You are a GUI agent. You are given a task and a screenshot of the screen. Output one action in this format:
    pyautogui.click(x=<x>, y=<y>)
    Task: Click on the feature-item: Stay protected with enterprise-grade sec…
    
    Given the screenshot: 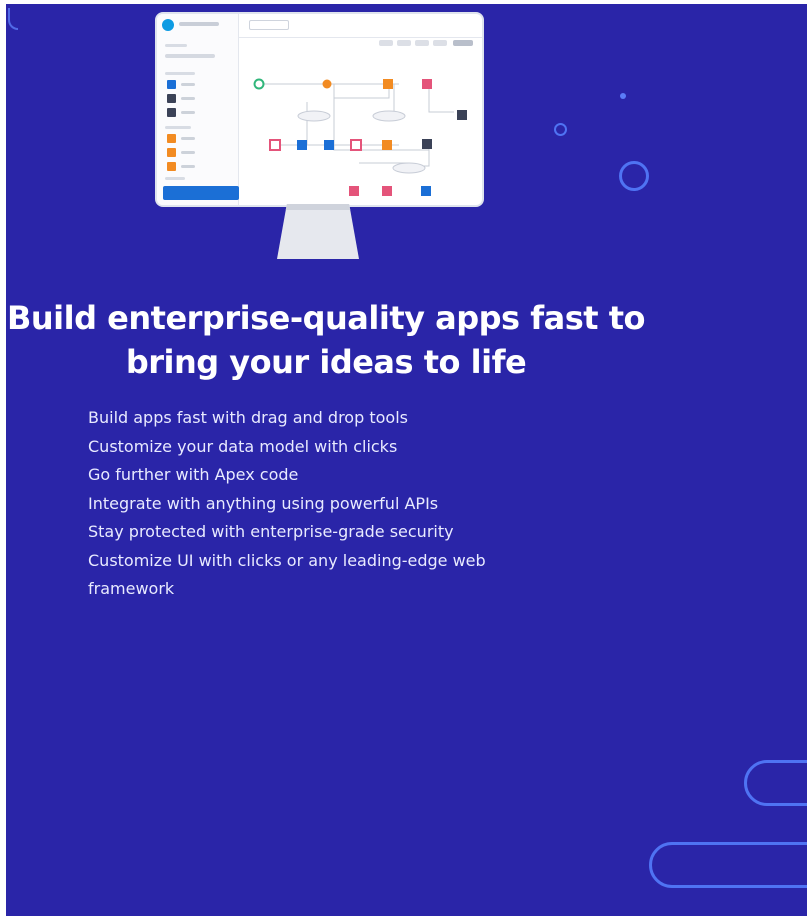 What is the action you would take?
    pyautogui.click(x=271, y=531)
    